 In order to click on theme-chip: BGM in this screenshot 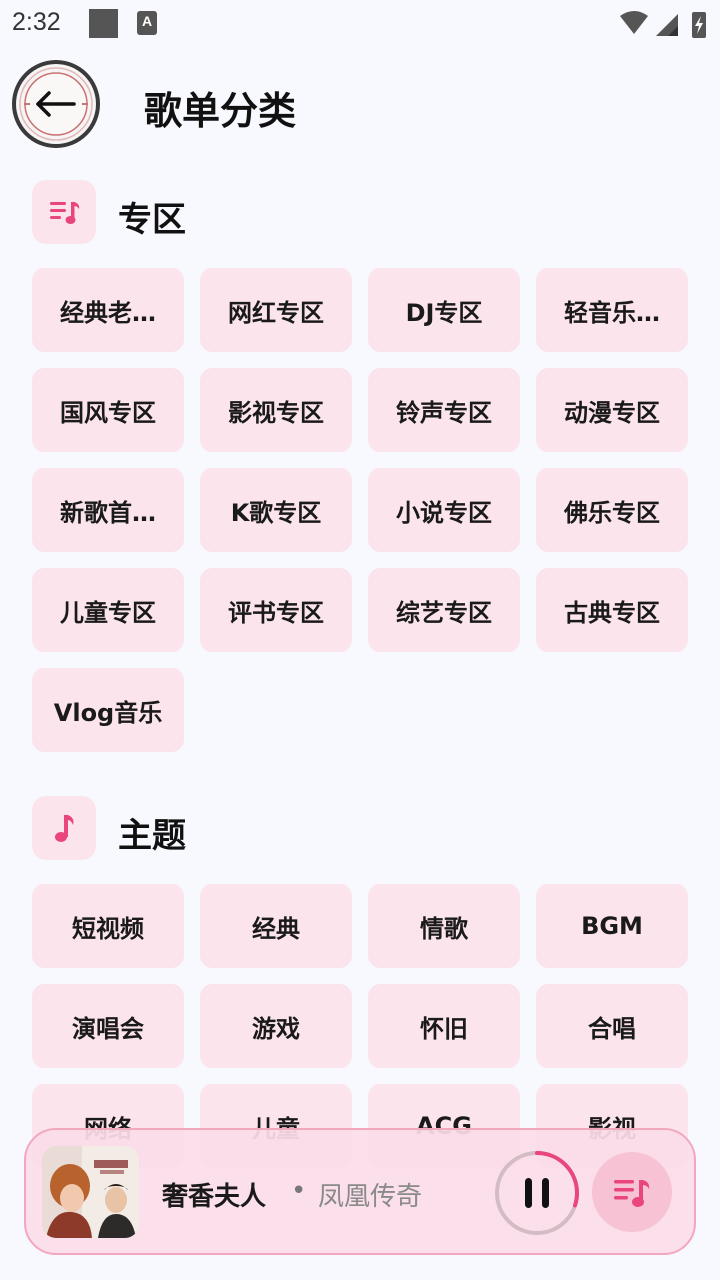, I will do `click(612, 926)`.